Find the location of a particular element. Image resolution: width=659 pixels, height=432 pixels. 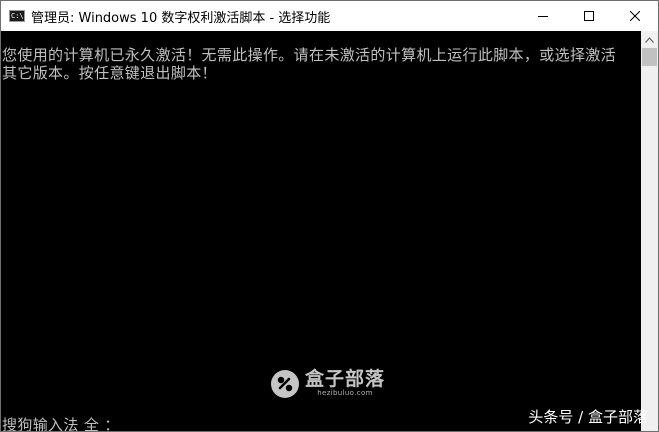

window-title: 管理员: Windows 10 数字权利激活脚本 - 选择功能 is located at coordinates (181, 18).